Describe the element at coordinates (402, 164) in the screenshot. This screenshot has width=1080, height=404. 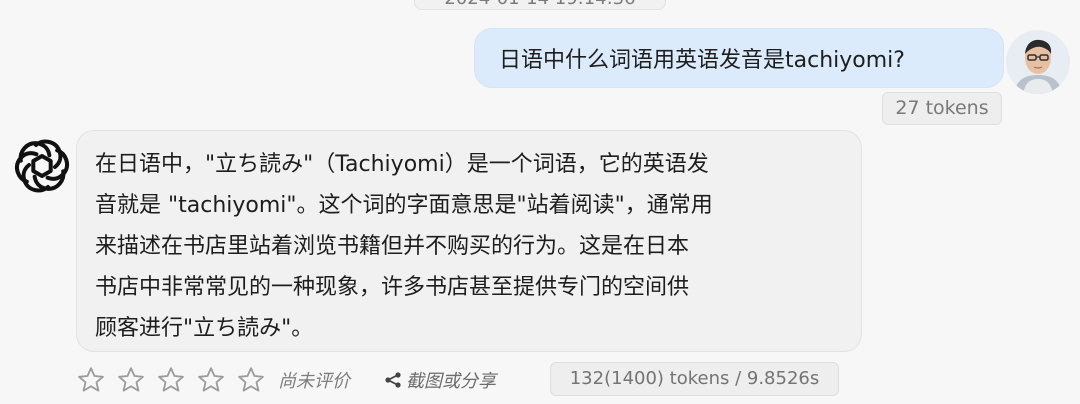
I see `assistant-message-line: 在日语中，"立ち読み"（Tachiyomi）是一个词语，它的英语发` at that location.